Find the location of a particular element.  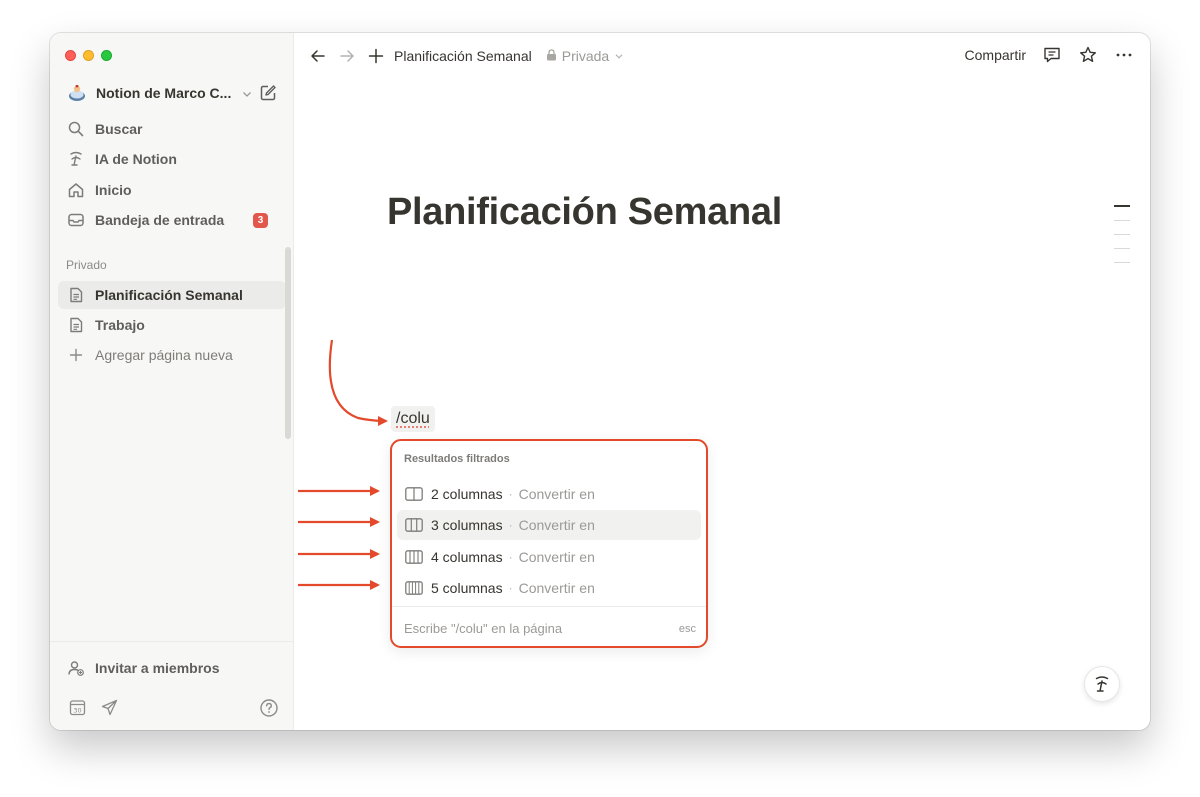

sidebar-page-work: Trabajo is located at coordinates (172, 325).